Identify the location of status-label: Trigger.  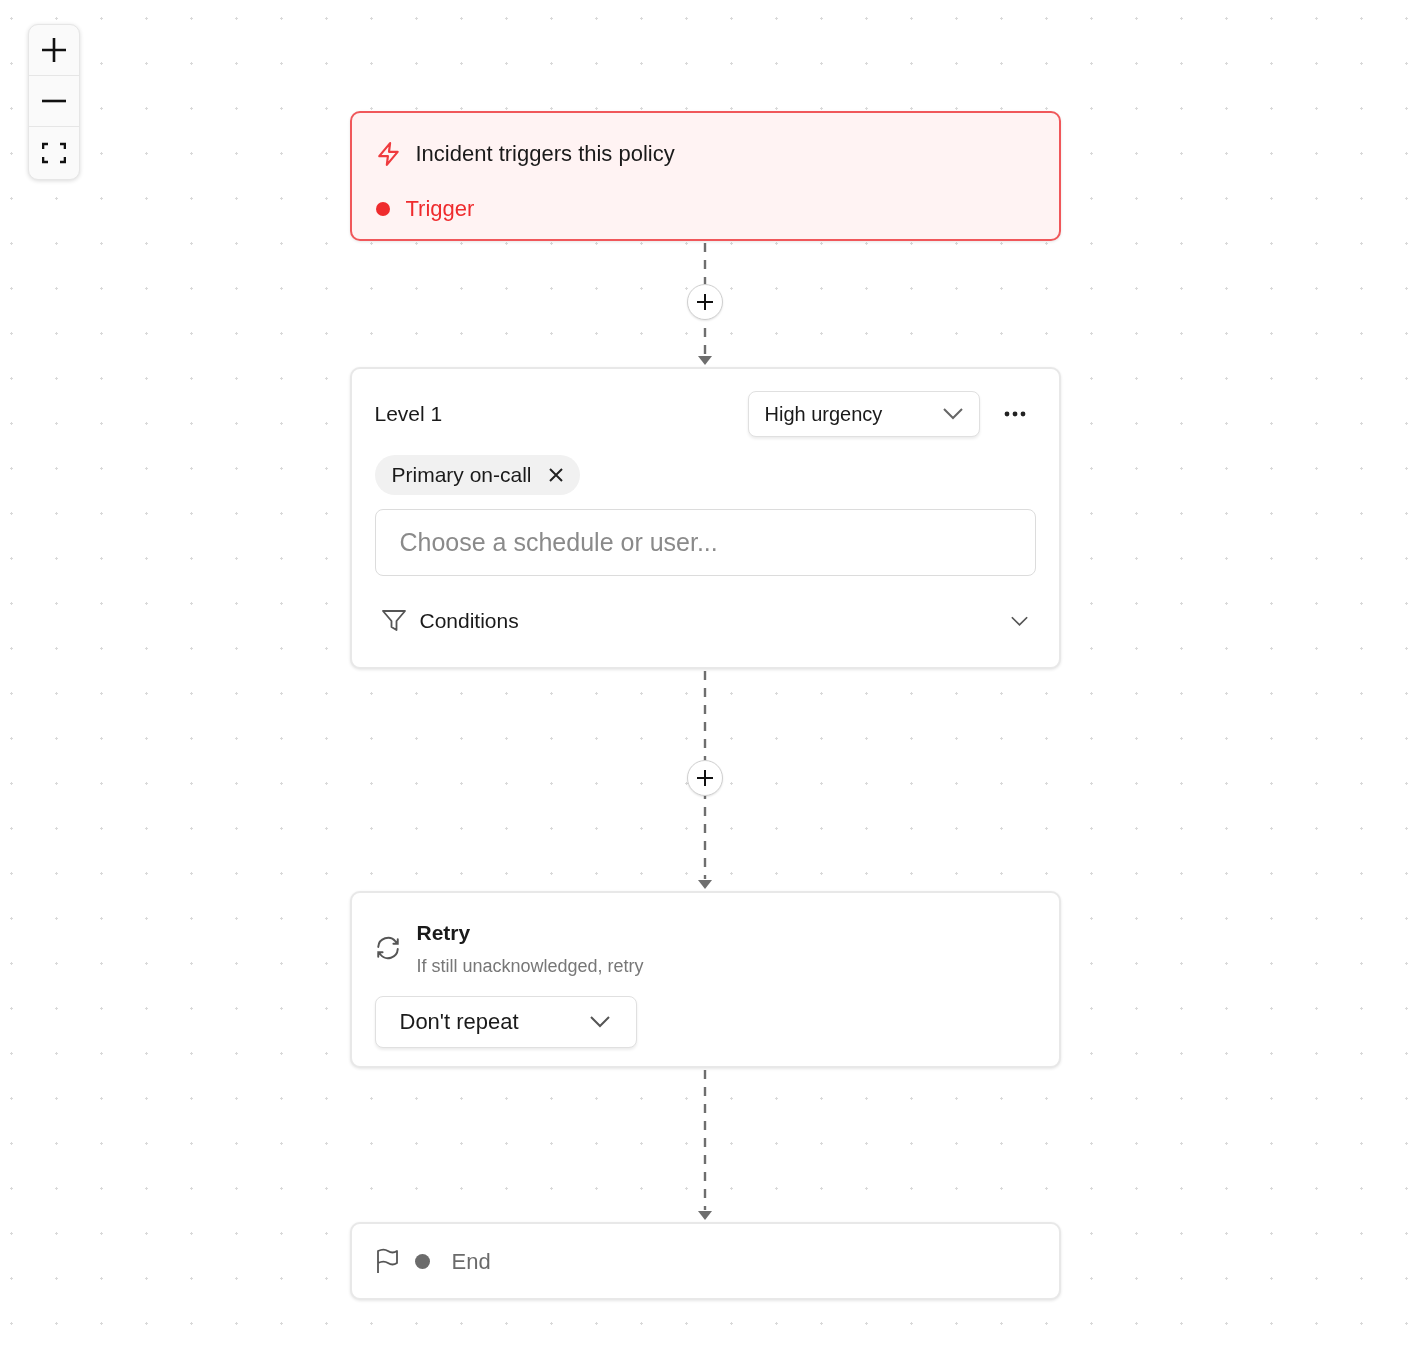
(440, 209).